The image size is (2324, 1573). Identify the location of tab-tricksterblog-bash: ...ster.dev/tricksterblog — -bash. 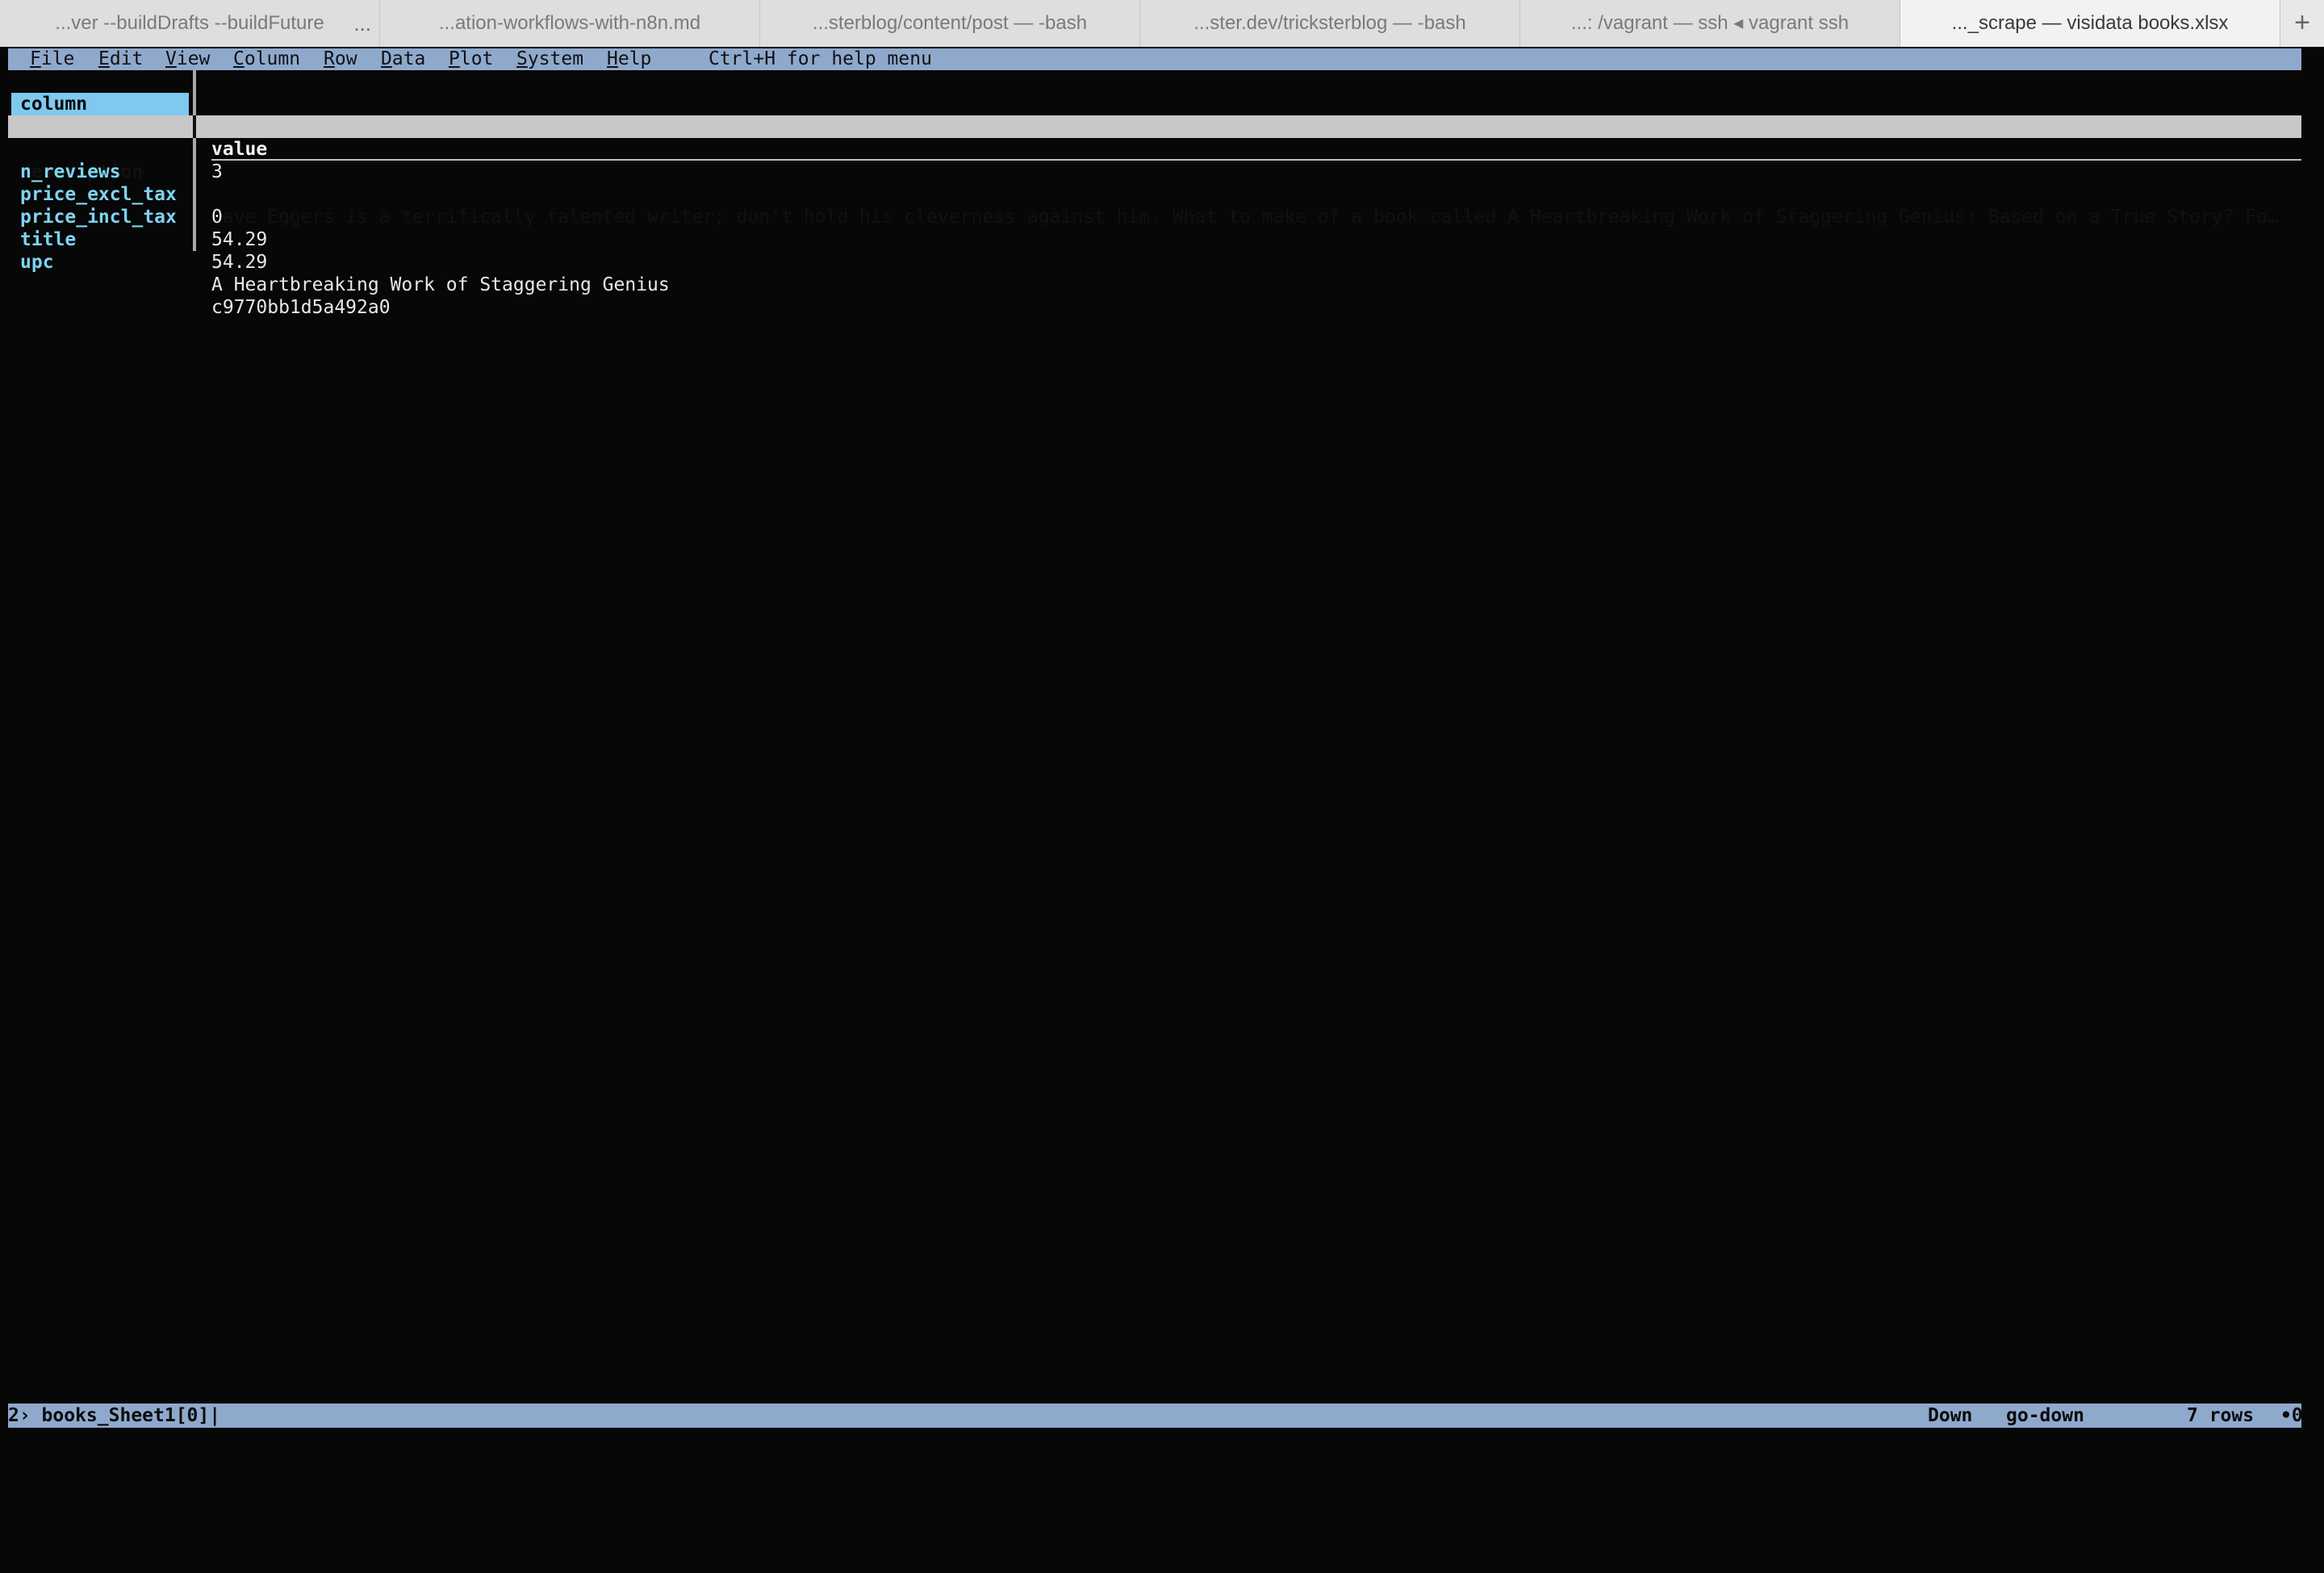
(1330, 23).